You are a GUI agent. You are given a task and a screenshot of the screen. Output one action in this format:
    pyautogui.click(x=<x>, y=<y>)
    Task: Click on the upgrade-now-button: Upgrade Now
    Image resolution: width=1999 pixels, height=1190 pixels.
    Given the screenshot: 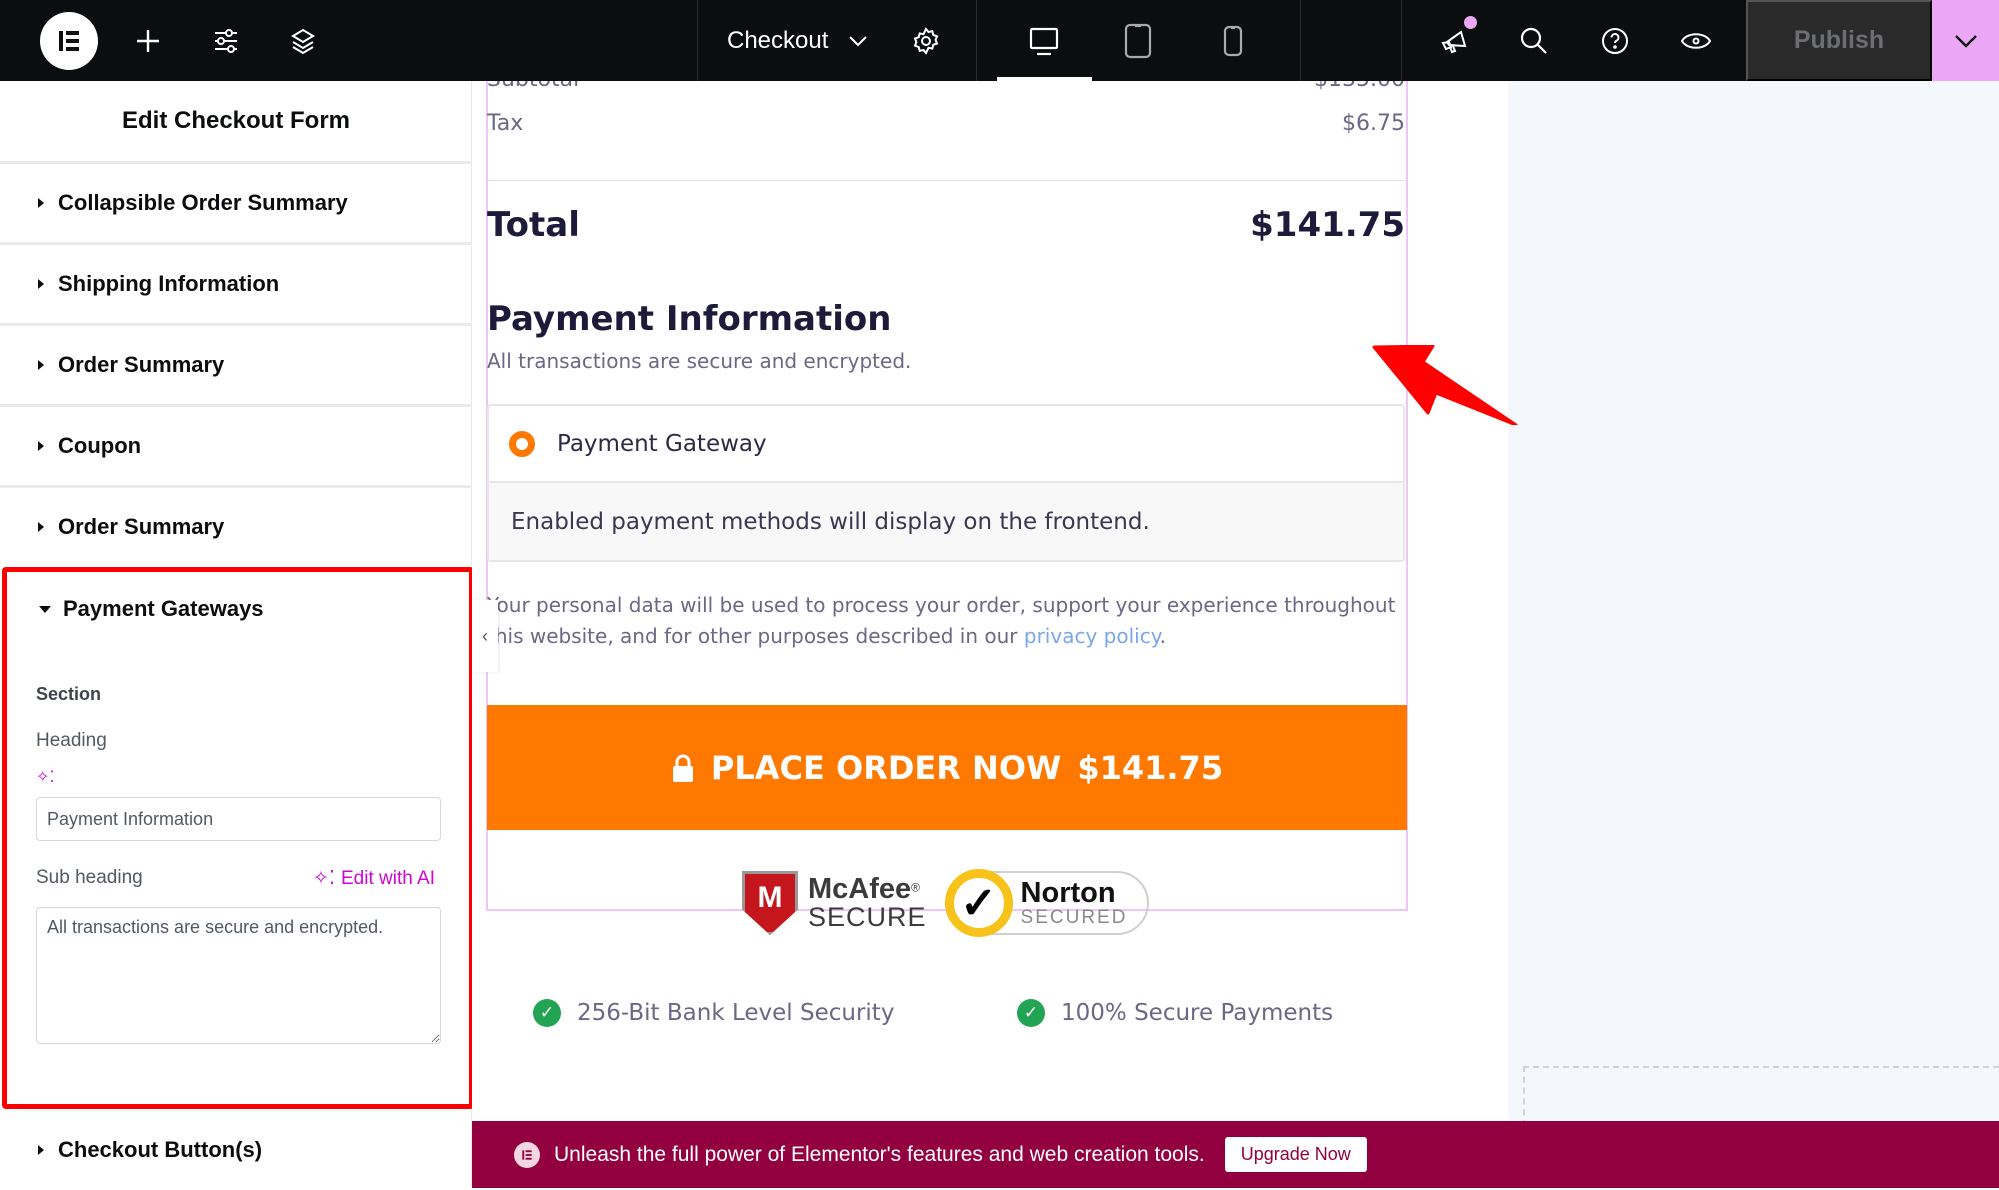 What is the action you would take?
    pyautogui.click(x=1295, y=1154)
    